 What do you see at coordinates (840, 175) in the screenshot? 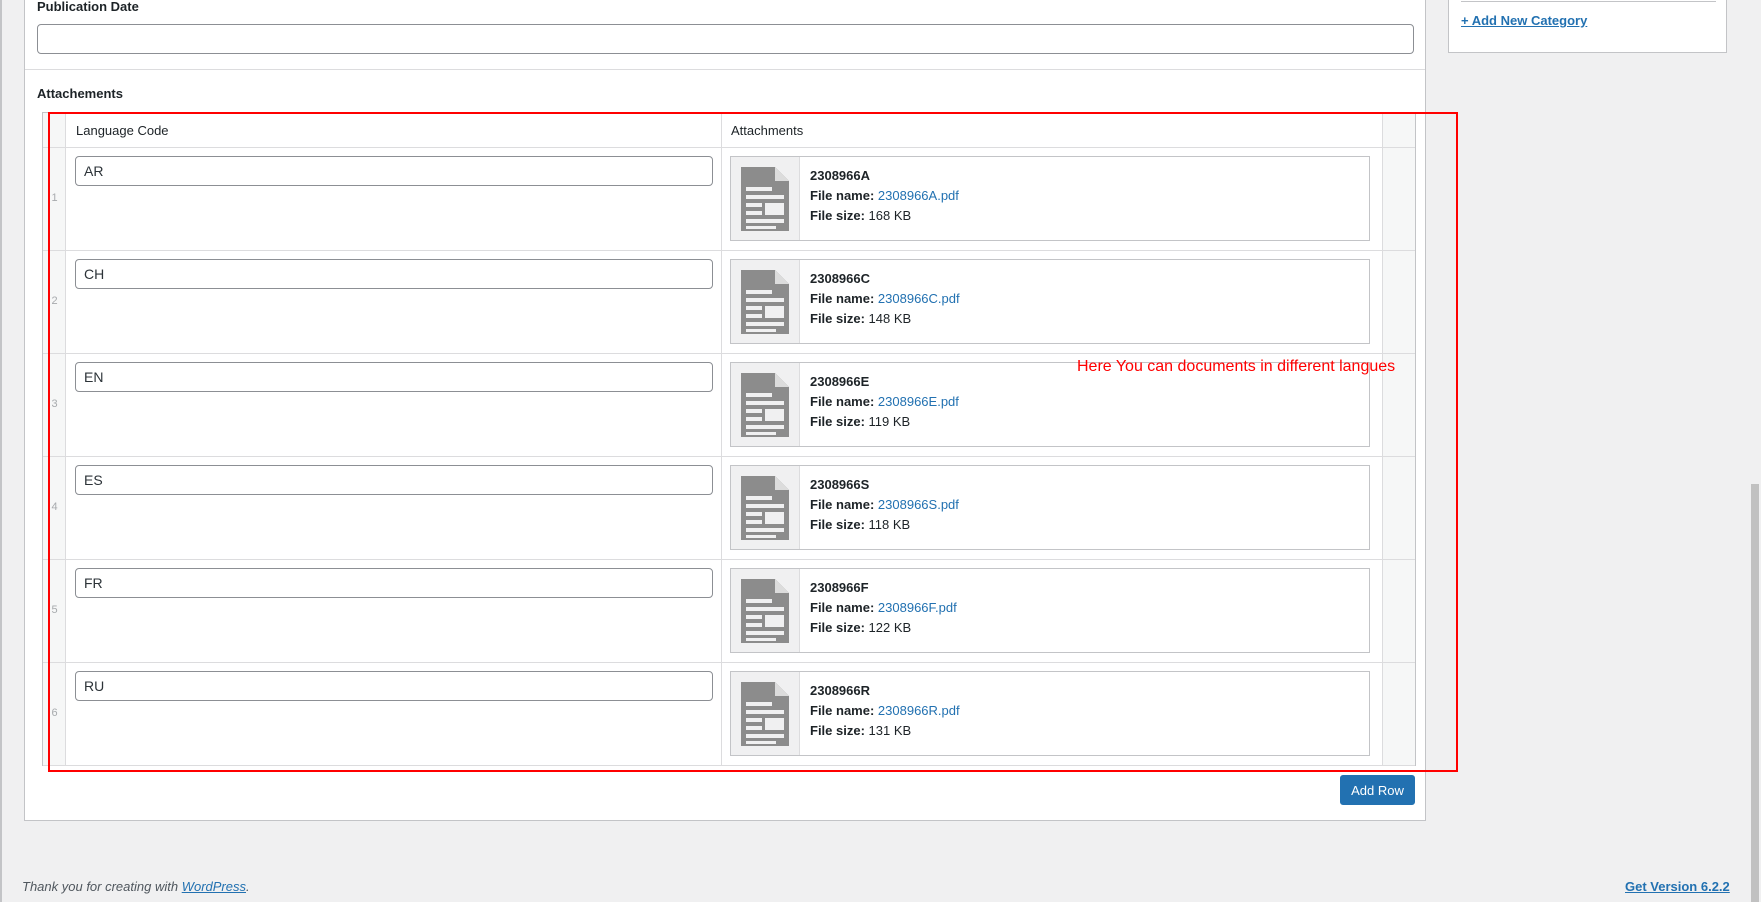
I see `attachment-title: 2308966A` at bounding box center [840, 175].